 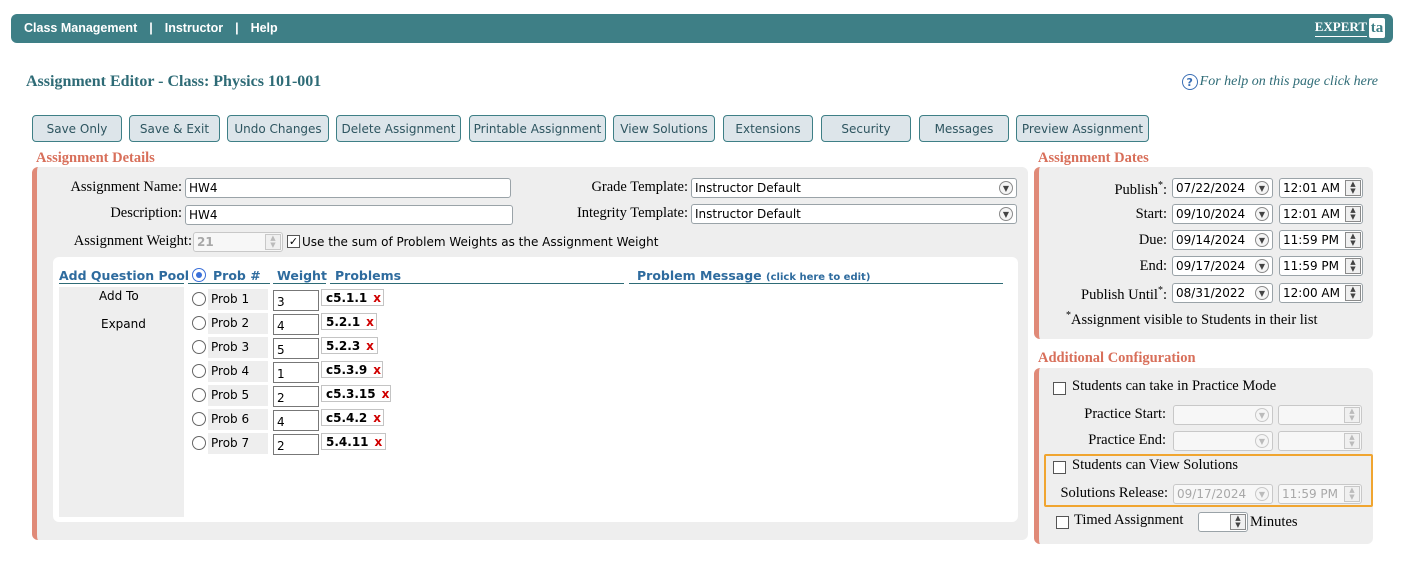 I want to click on date-select: 08/31/2022 ▼, so click(x=1222, y=293).